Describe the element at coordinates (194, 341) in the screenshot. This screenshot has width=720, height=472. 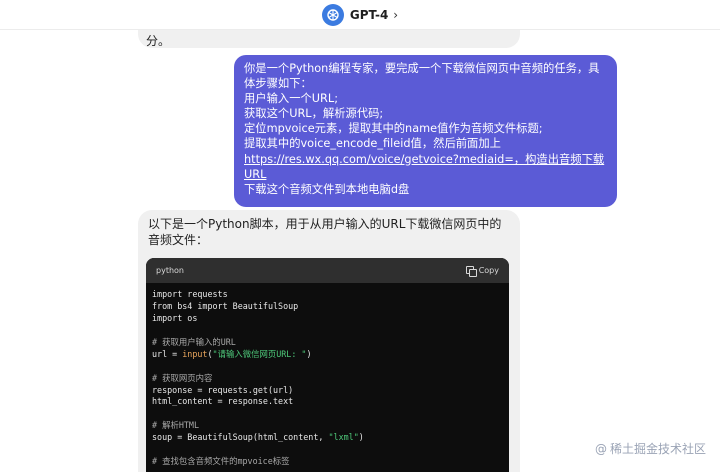
I see `code-comment: # 获取用户输入的URL` at that location.